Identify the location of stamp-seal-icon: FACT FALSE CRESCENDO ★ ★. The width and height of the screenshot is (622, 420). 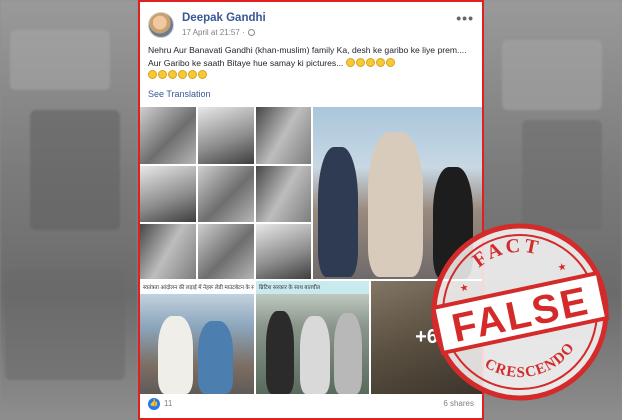
(520, 312).